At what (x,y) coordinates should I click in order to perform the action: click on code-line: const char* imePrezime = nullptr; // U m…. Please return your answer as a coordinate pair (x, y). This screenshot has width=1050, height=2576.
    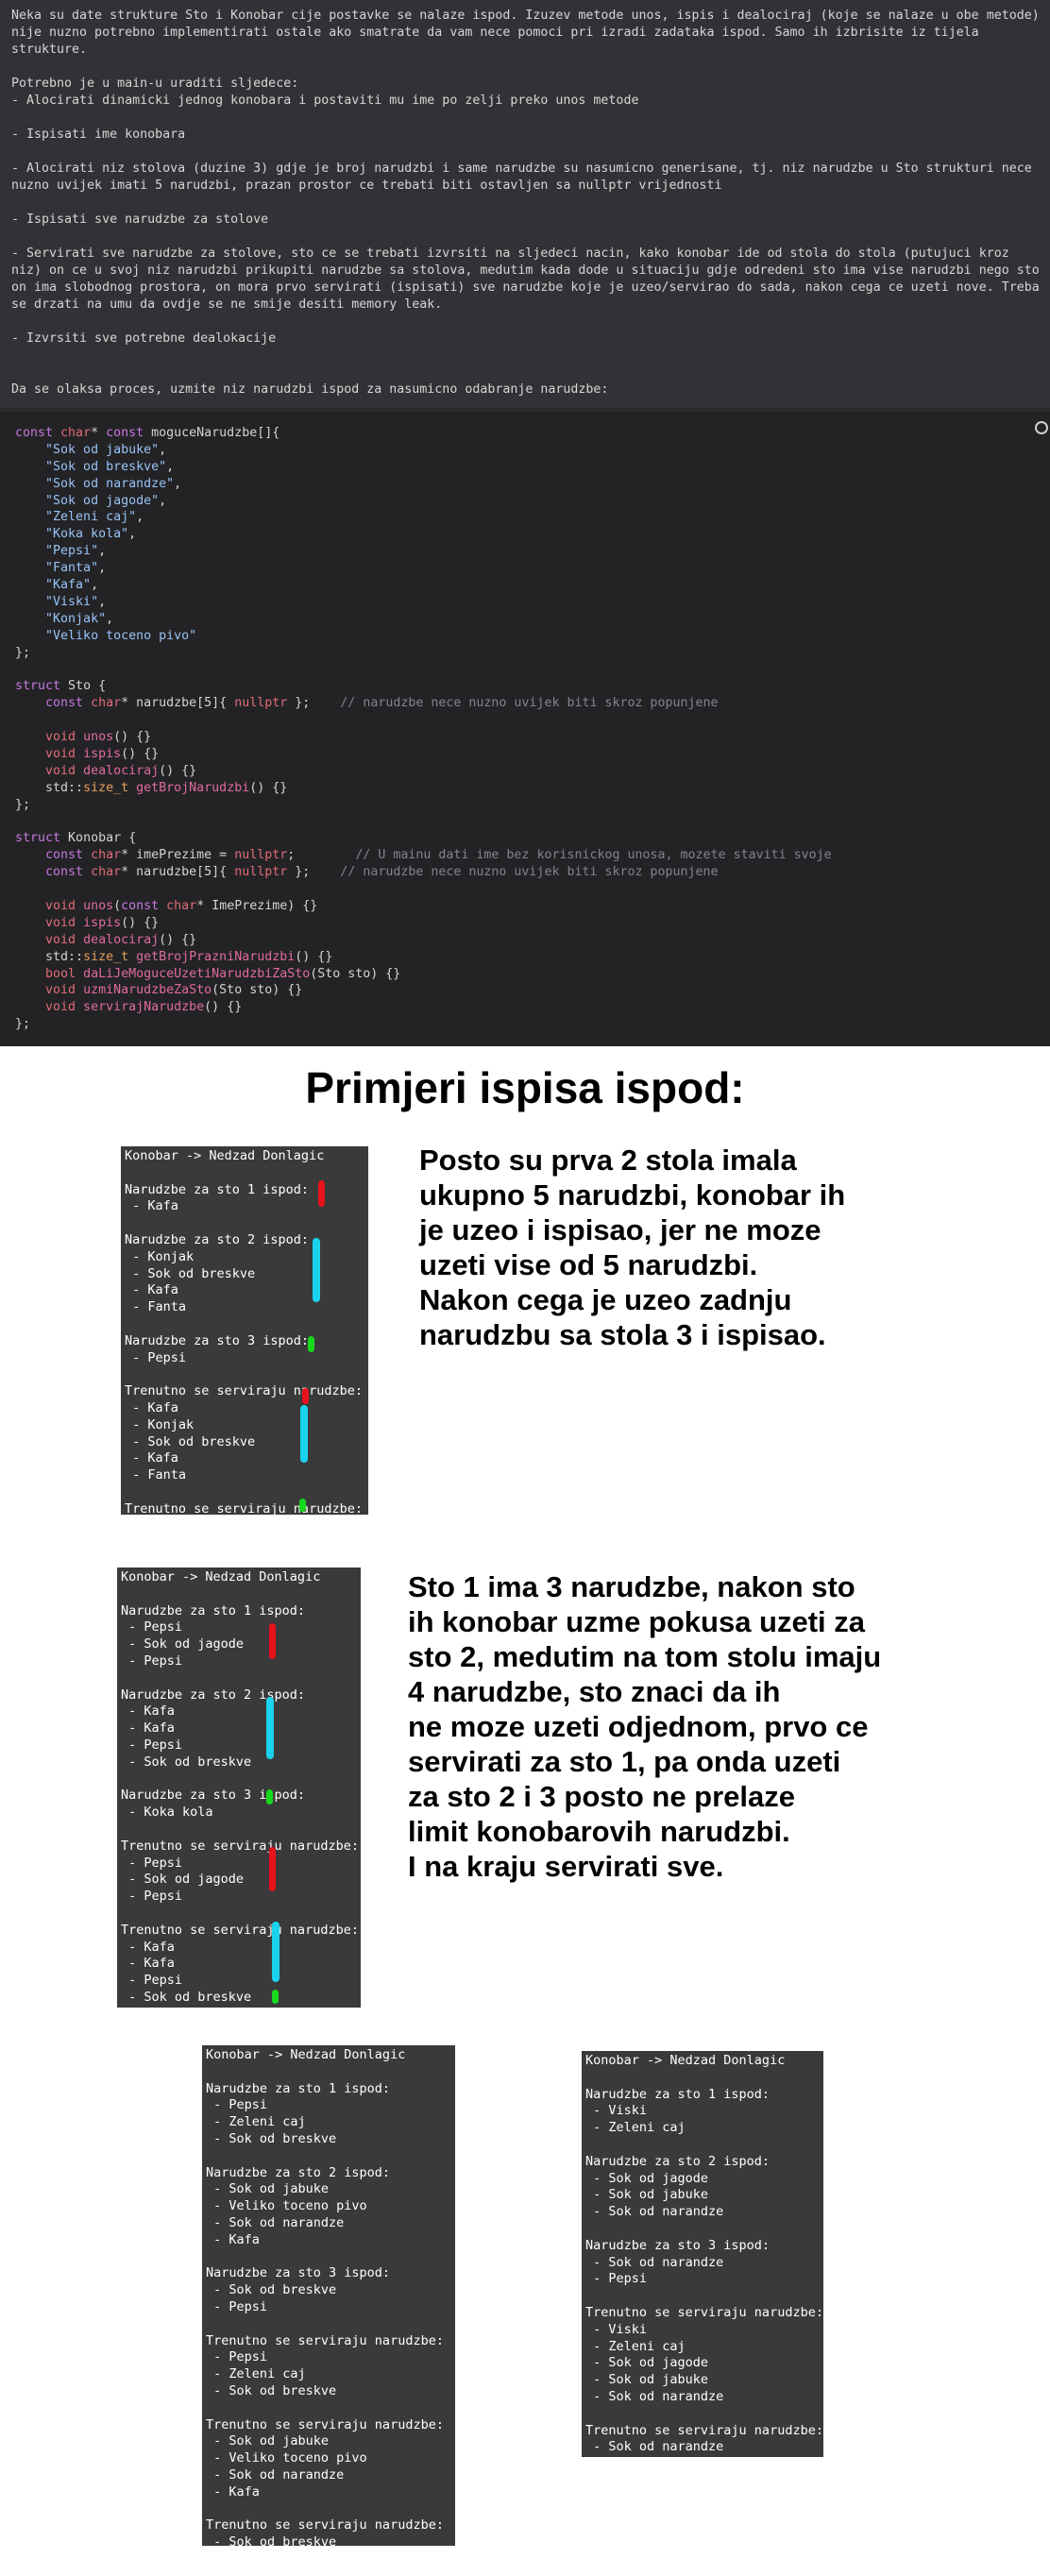
    Looking at the image, I should click on (438, 855).